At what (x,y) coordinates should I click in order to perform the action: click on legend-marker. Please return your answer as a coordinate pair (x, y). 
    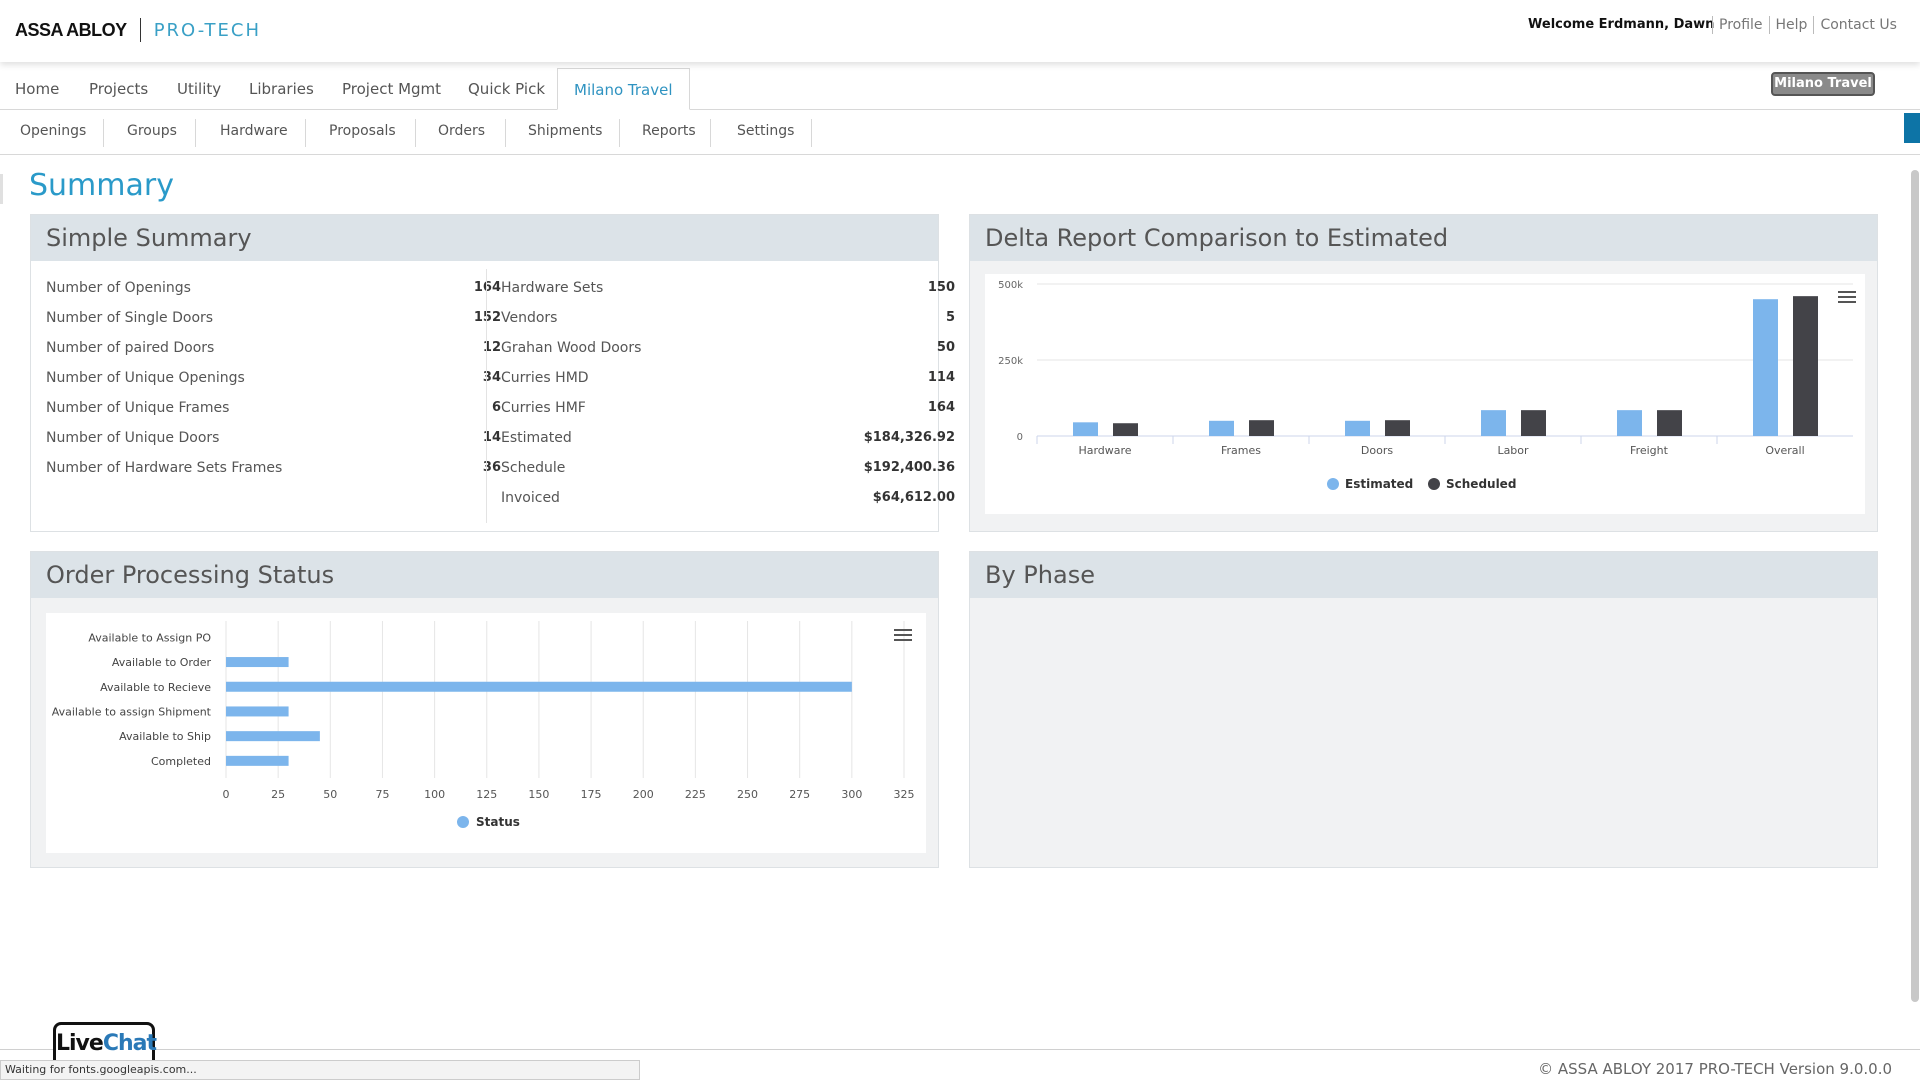
    Looking at the image, I should click on (1434, 484).